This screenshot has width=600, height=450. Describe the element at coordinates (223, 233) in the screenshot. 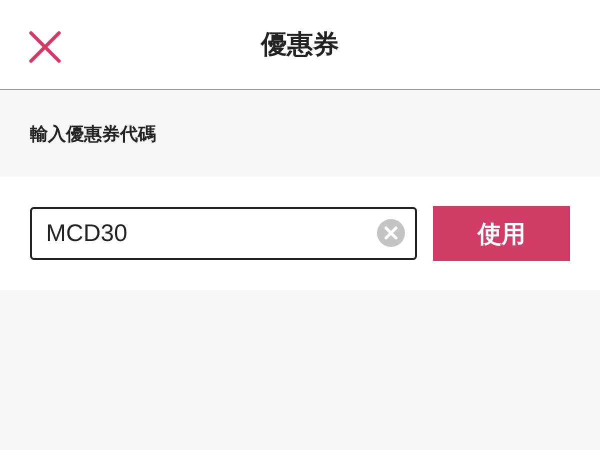

I see `coupon-input-field: MCD30` at that location.